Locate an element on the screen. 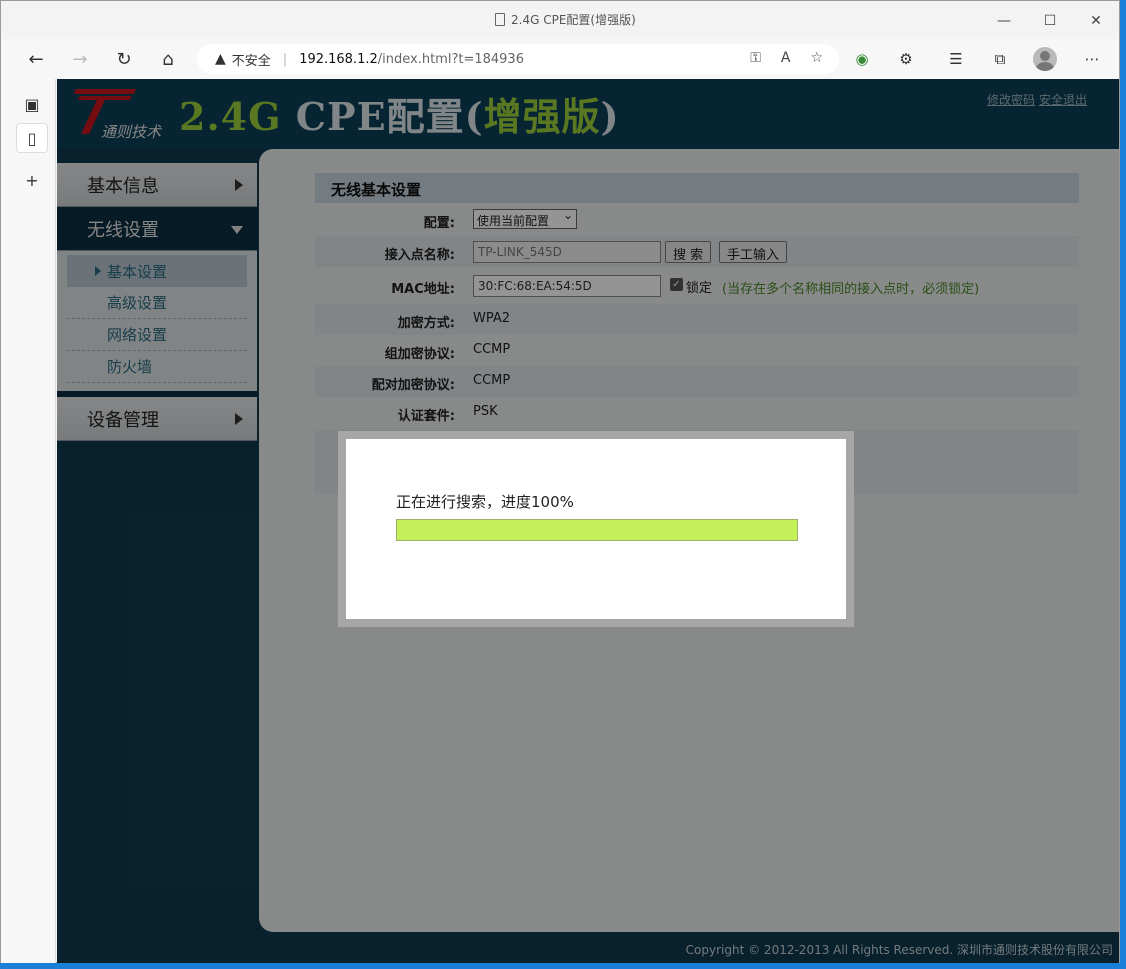  tab-title-text: 2.4G CPE配置(增强版) is located at coordinates (573, 20).